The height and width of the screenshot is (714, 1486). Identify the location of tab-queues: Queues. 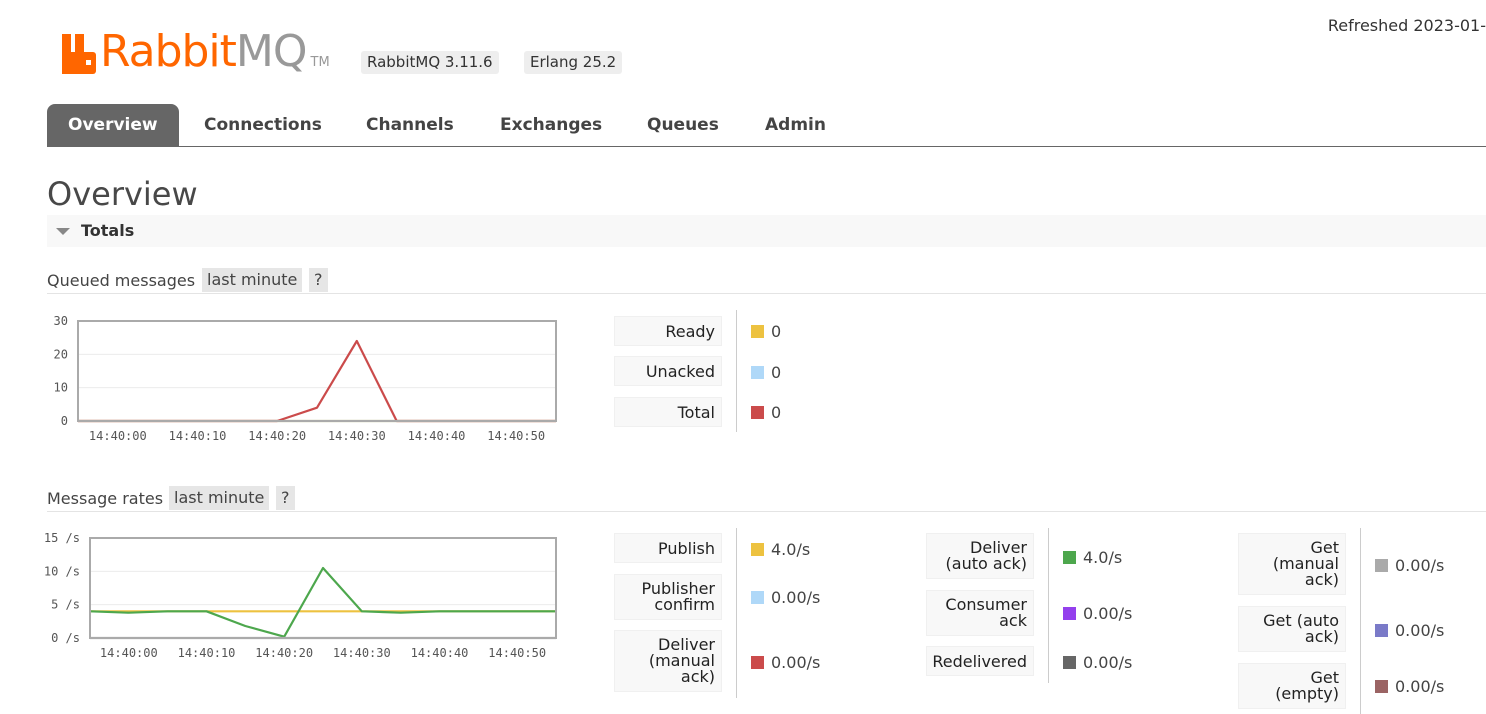
(683, 125).